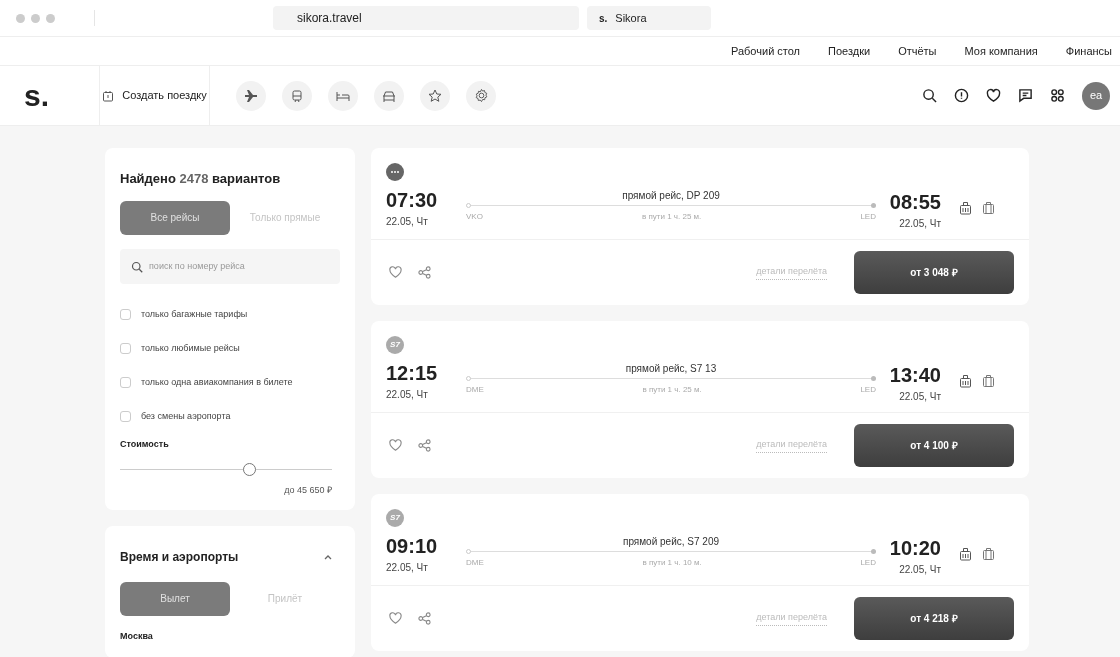 The image size is (1120, 657). What do you see at coordinates (1001, 51) in the screenshot?
I see `nav-link: Моя компания` at bounding box center [1001, 51].